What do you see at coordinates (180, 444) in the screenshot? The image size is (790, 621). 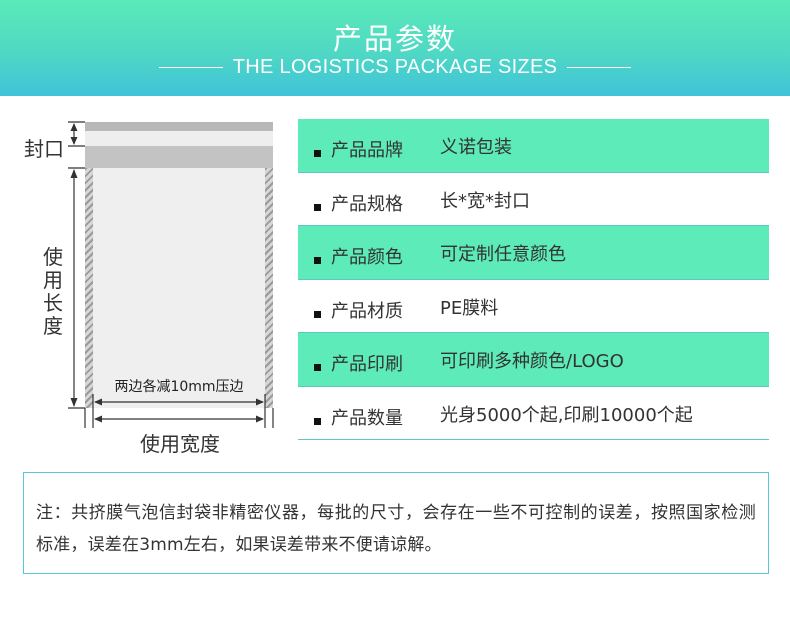 I see `width-label: 使用宽度` at bounding box center [180, 444].